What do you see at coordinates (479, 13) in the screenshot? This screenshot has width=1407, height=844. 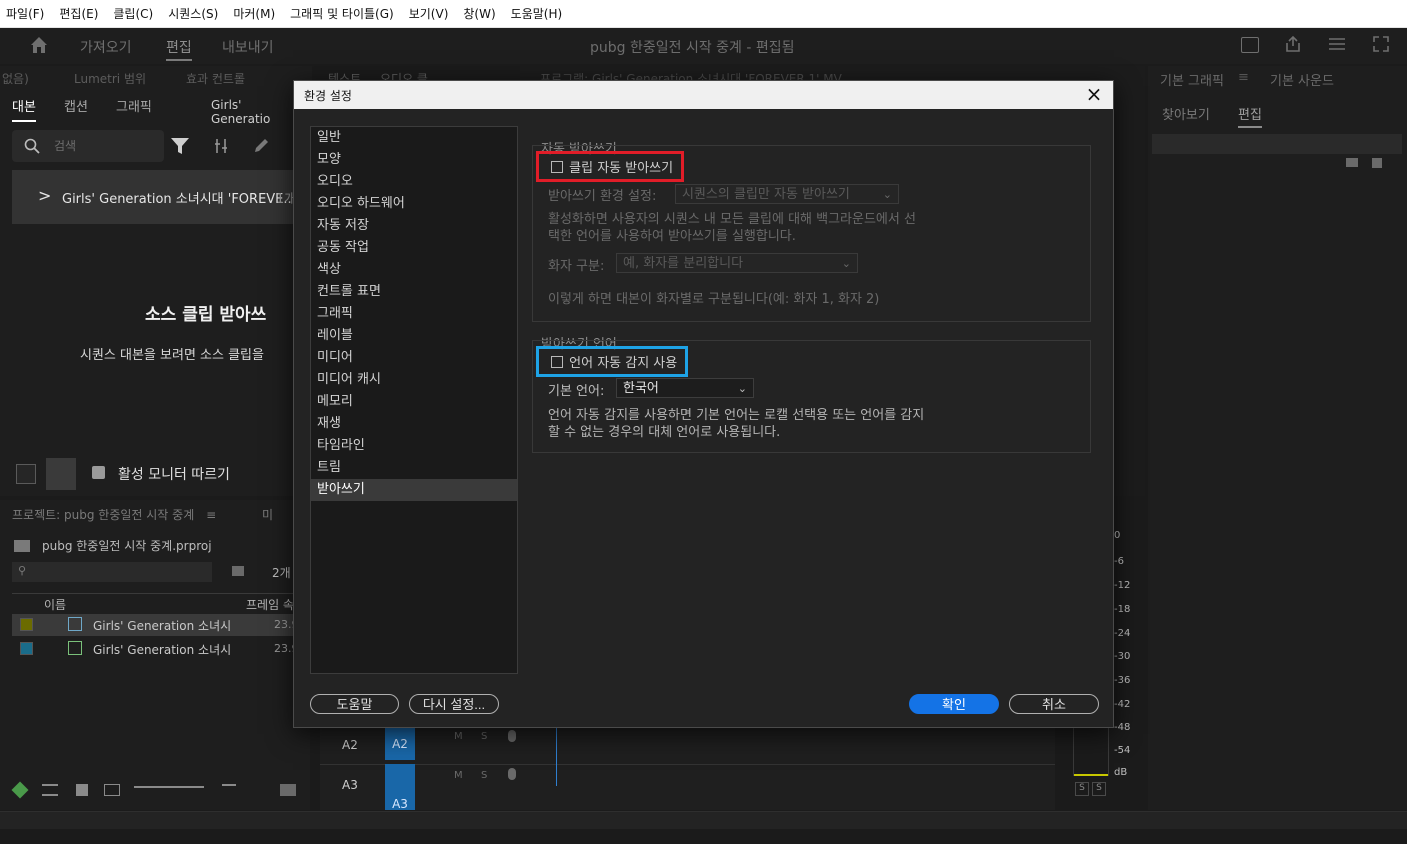 I see `menu-window: 창(W)` at bounding box center [479, 13].